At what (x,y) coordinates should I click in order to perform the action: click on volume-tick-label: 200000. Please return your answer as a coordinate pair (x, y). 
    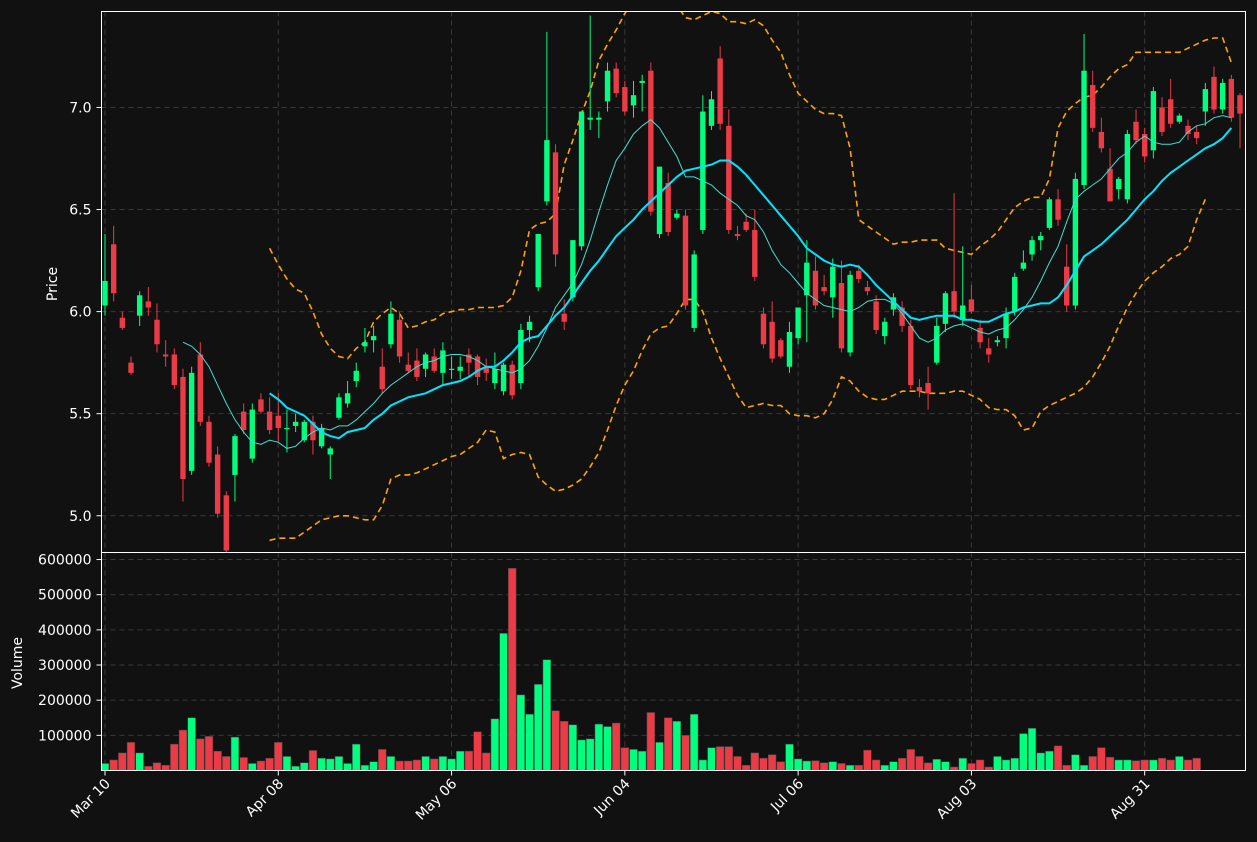
    Looking at the image, I should click on (64, 701).